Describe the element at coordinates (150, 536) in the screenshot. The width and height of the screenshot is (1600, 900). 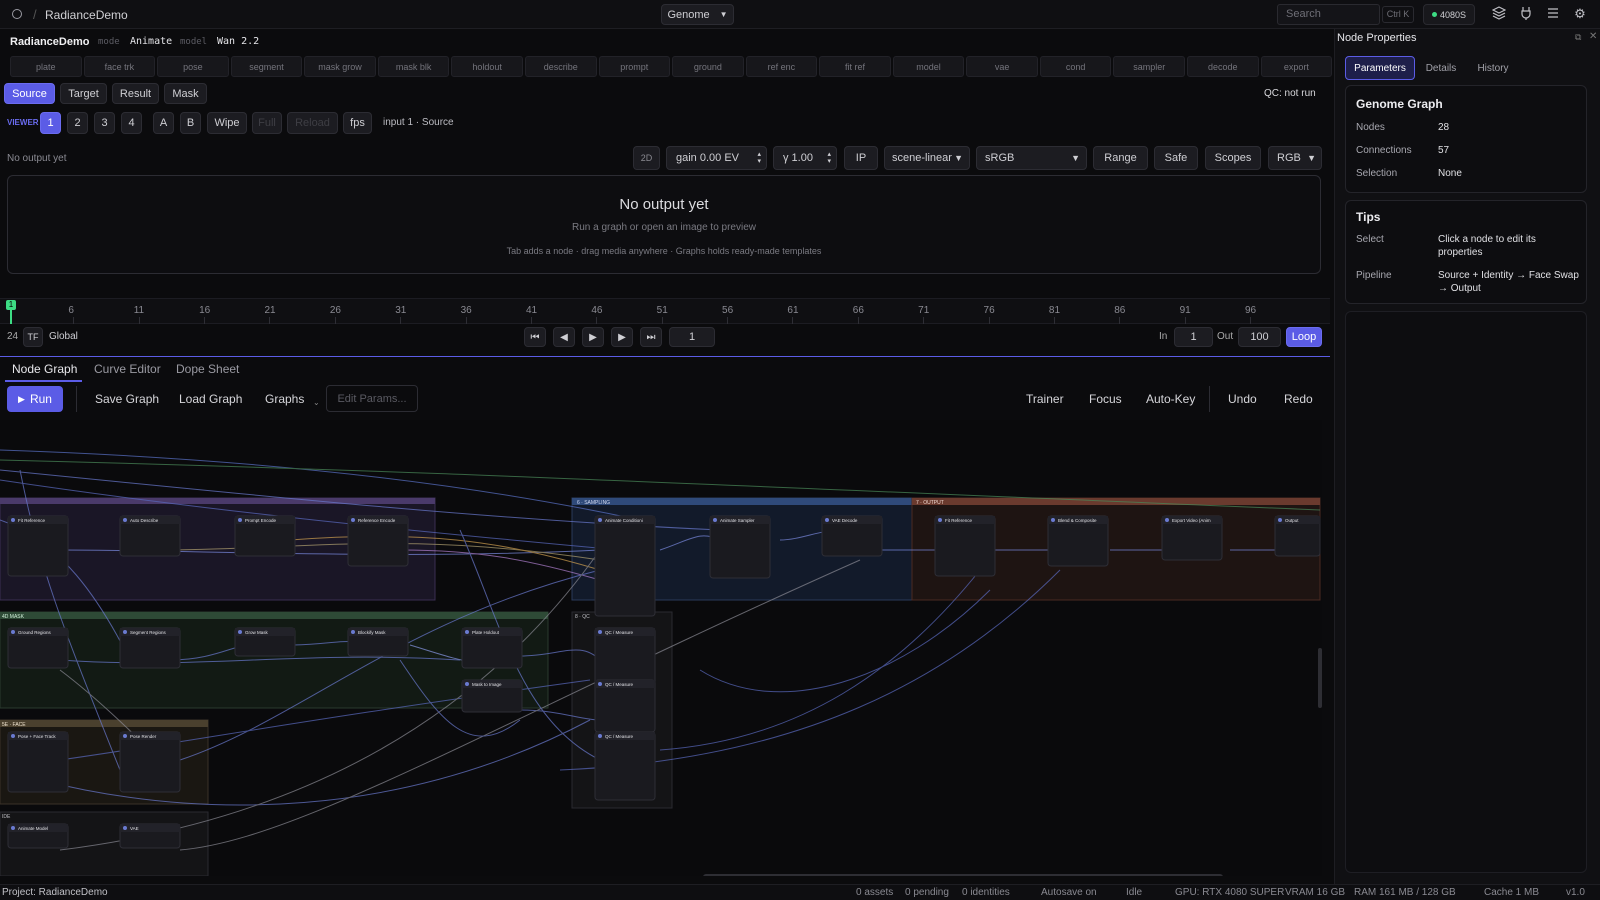
I see `graph-node: Auto Describe` at that location.